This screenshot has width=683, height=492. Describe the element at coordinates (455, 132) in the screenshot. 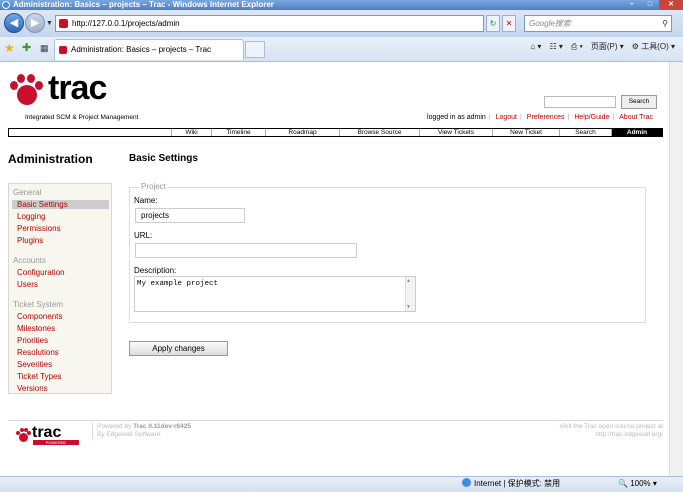

I see `nav-view-tickets: View Tickets` at that location.